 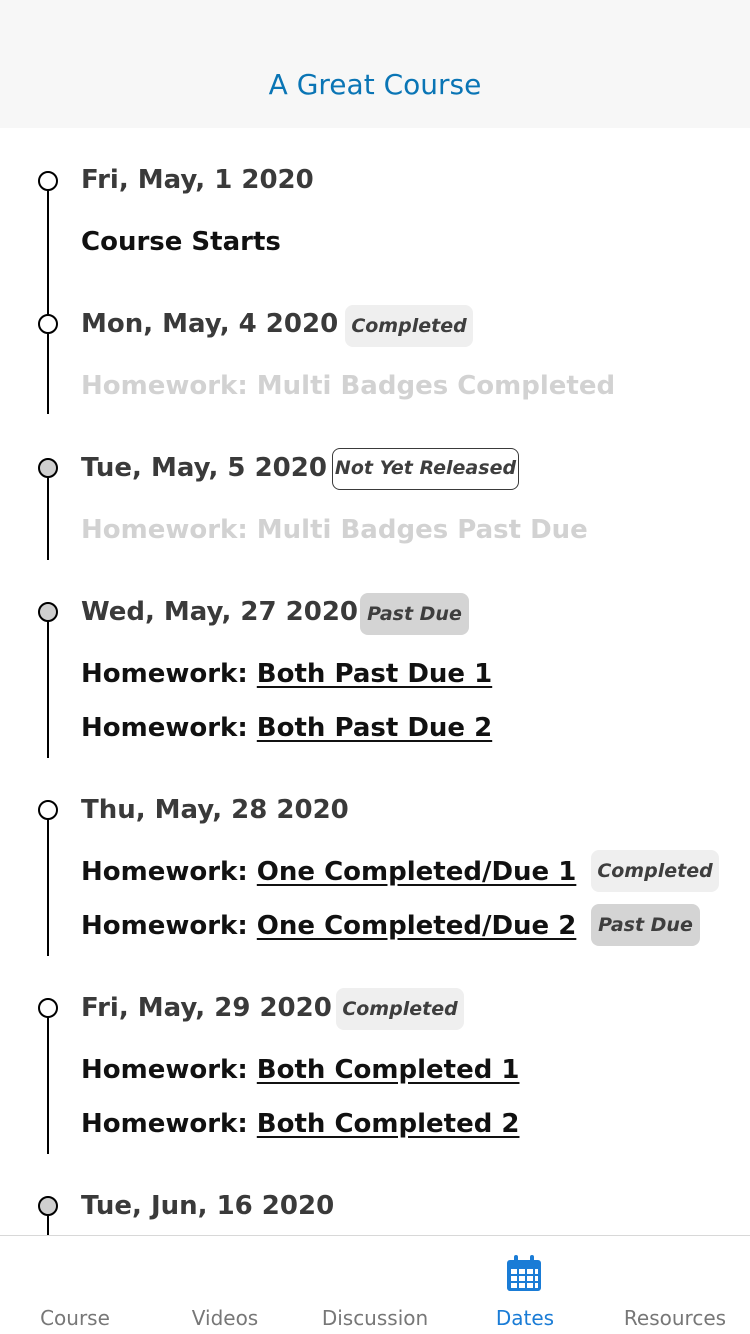 What do you see at coordinates (436, 386) in the screenshot?
I see `item-title: Multi Badges Completed` at bounding box center [436, 386].